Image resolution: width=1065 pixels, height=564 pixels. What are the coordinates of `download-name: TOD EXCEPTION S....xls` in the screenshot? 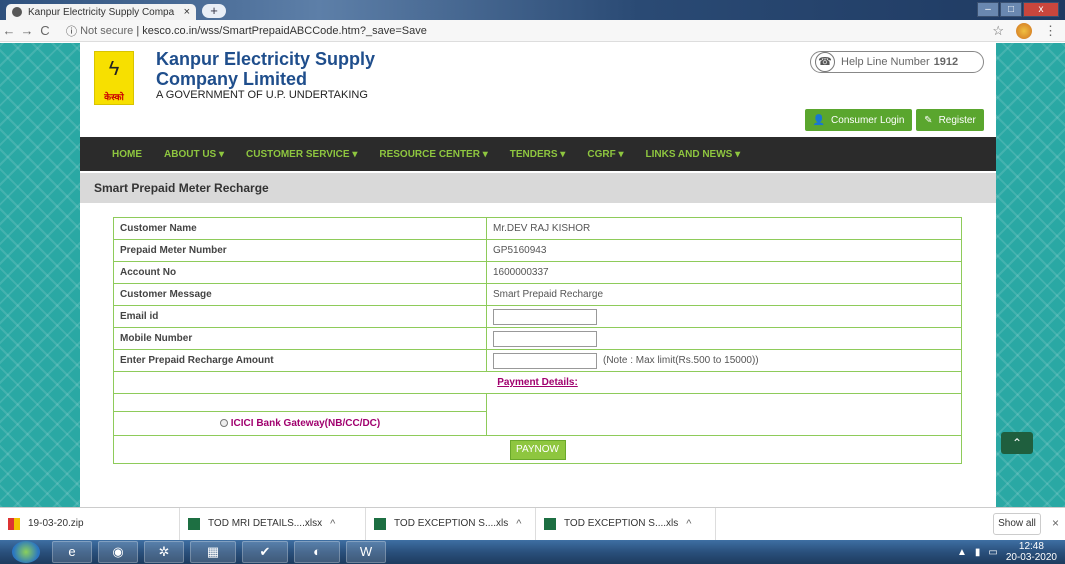 It's located at (451, 523).